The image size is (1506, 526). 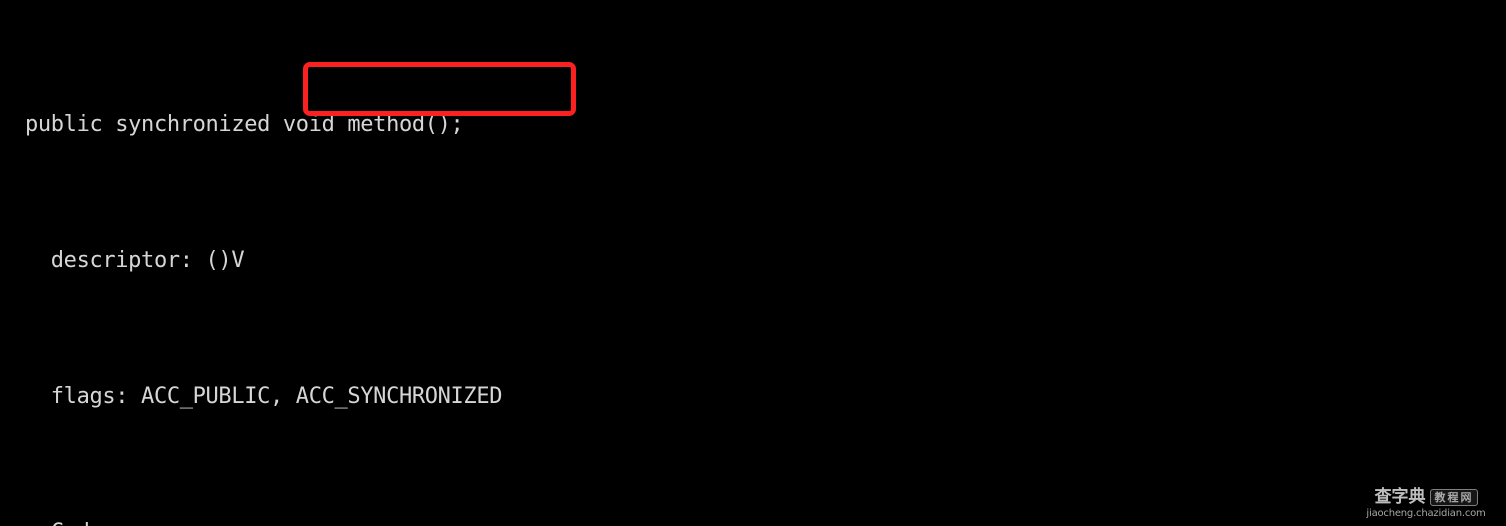 I want to click on code-line: descriptor: ()V, so click(x=714, y=261).